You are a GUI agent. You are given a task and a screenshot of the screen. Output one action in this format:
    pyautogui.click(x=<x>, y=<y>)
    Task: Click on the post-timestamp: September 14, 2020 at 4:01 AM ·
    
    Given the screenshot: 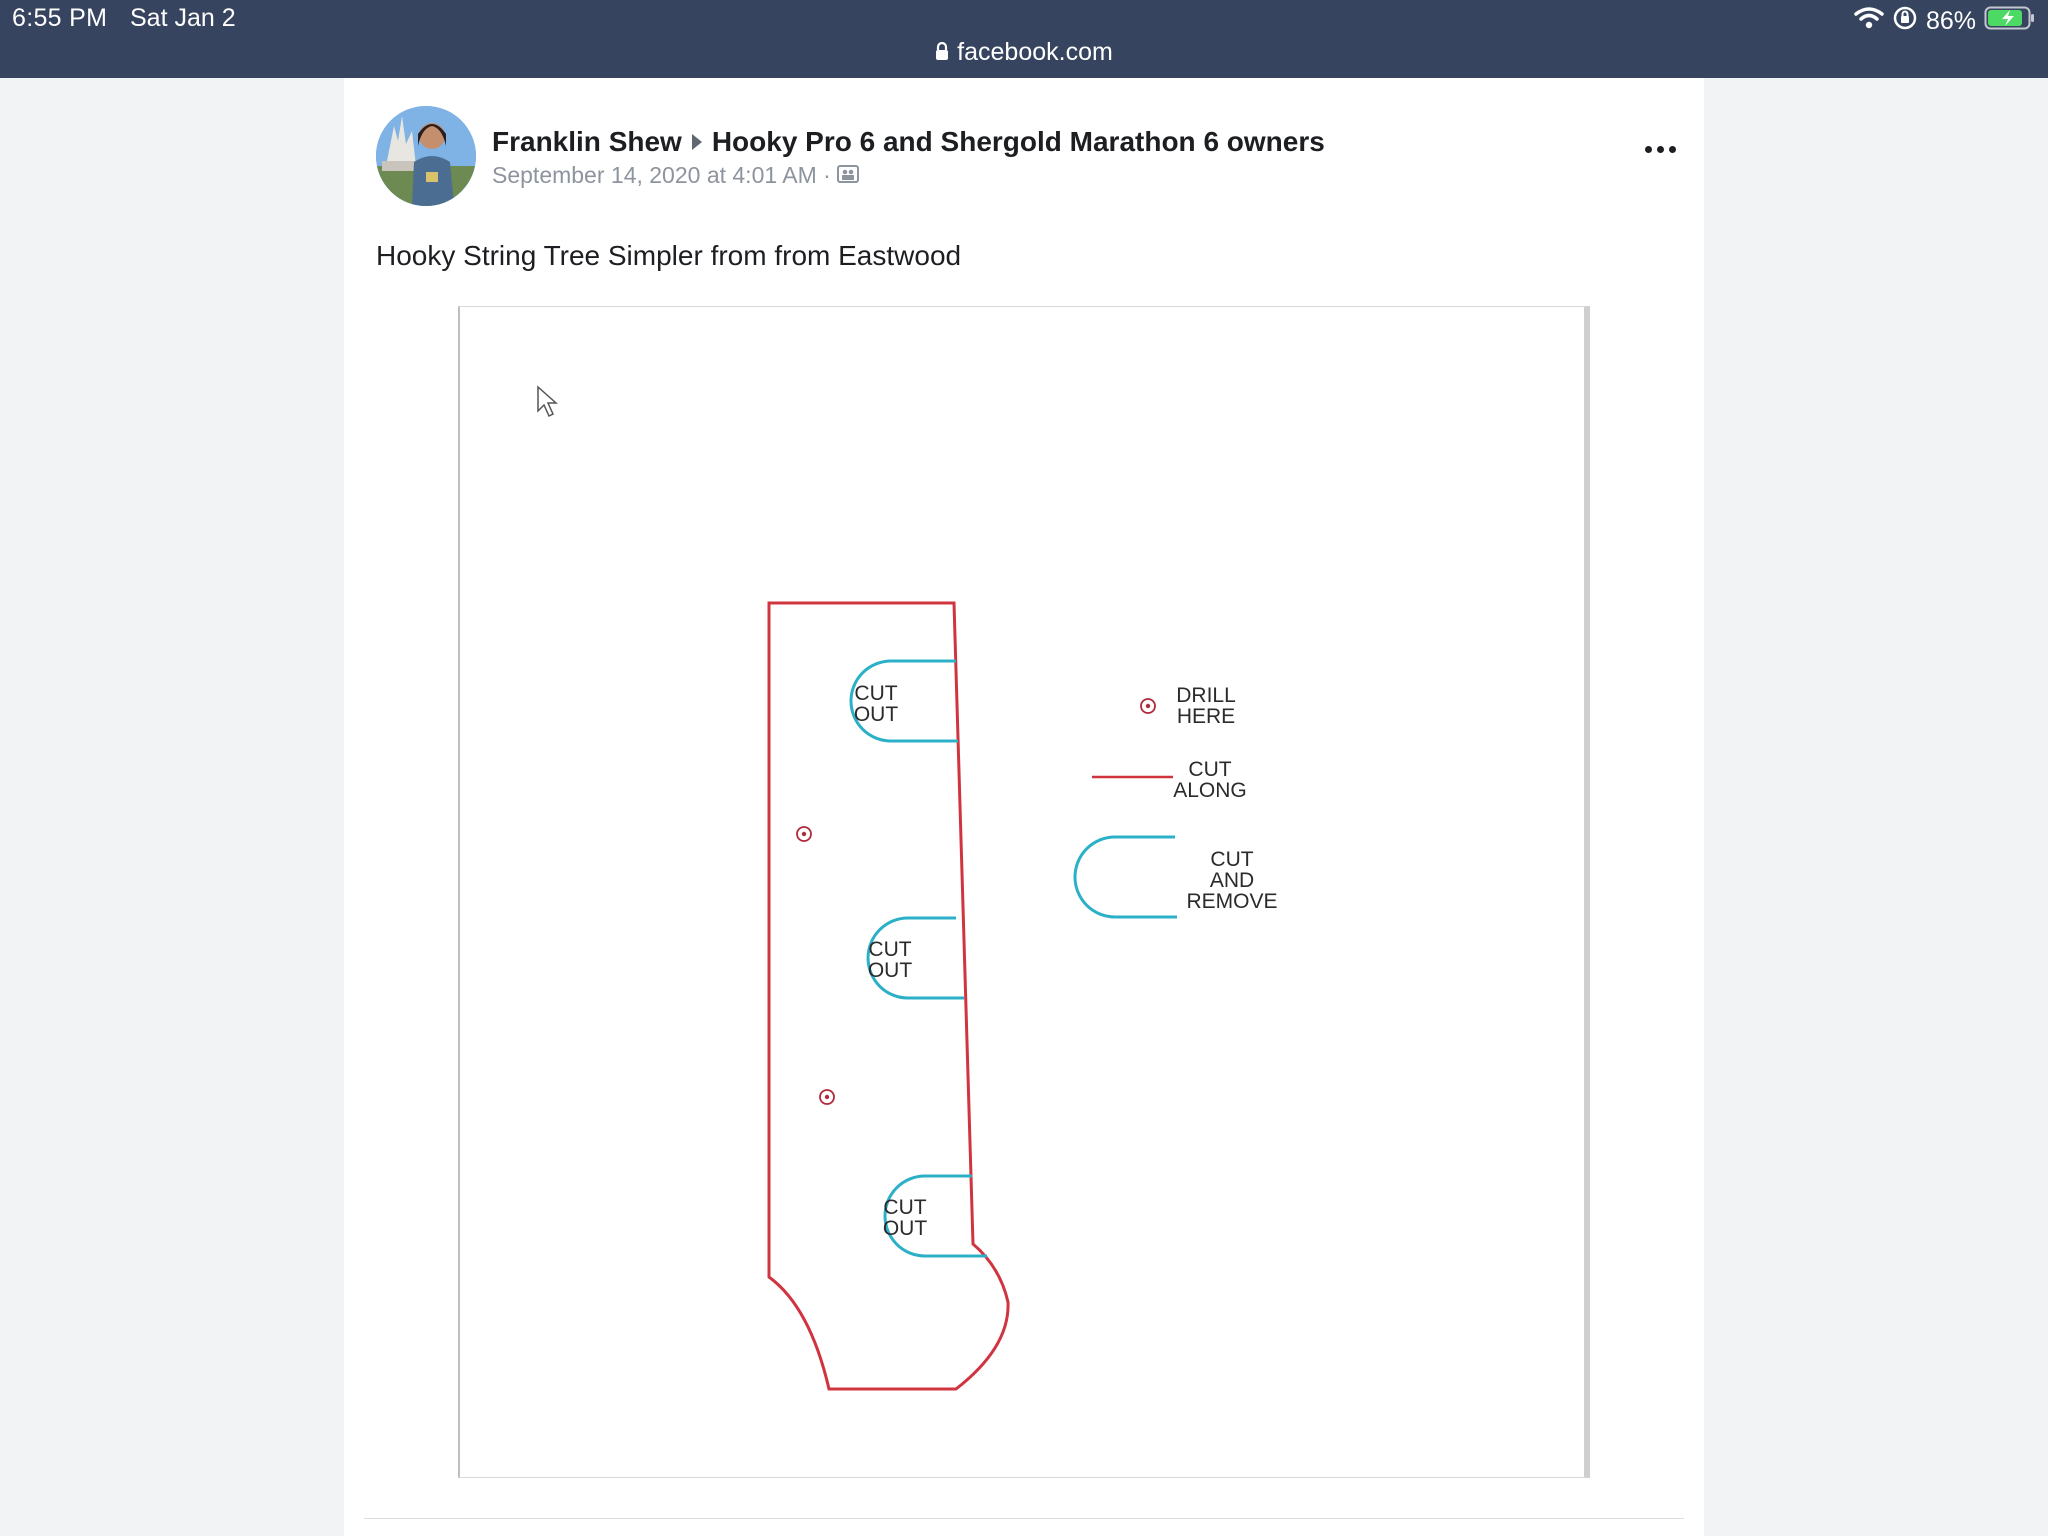 What is the action you would take?
    pyautogui.click(x=675, y=175)
    